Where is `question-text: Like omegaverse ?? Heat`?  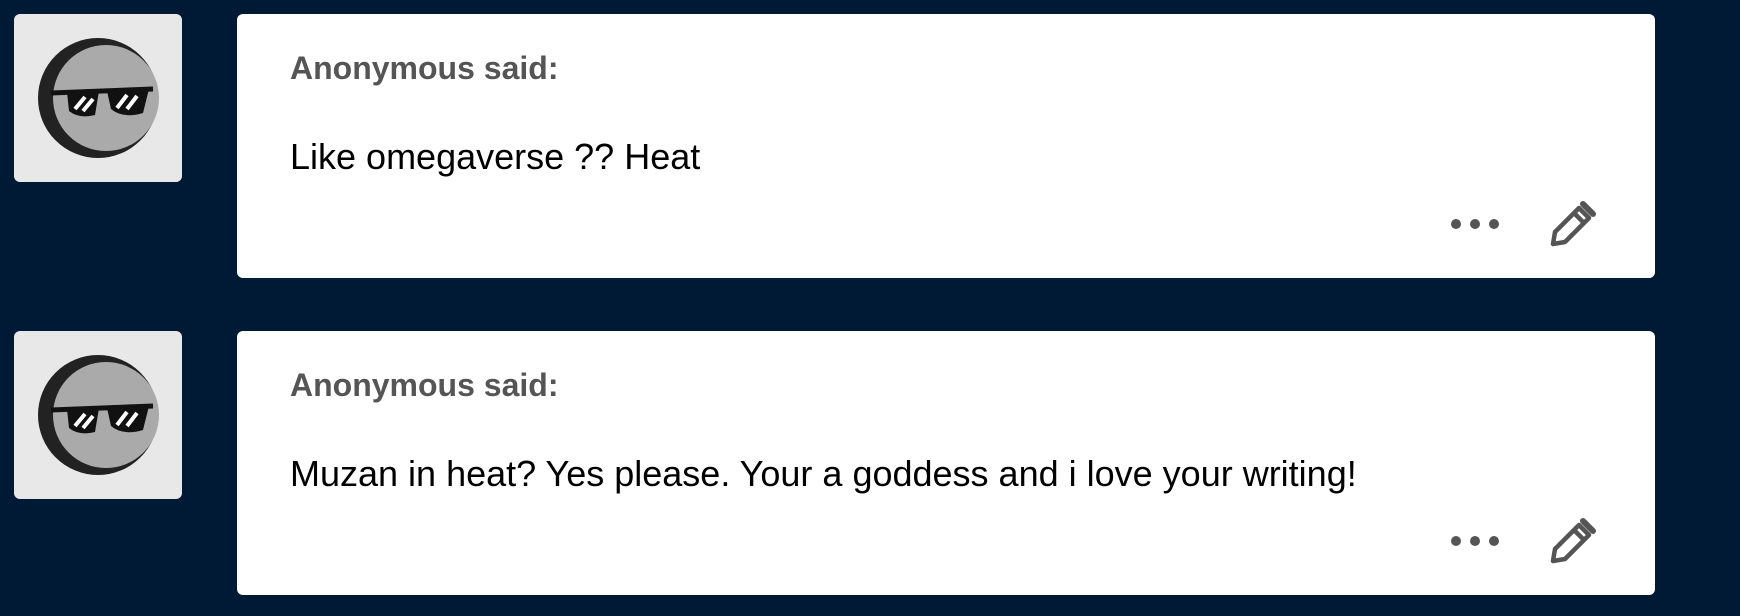 question-text: Like omegaverse ?? Heat is located at coordinates (495, 156).